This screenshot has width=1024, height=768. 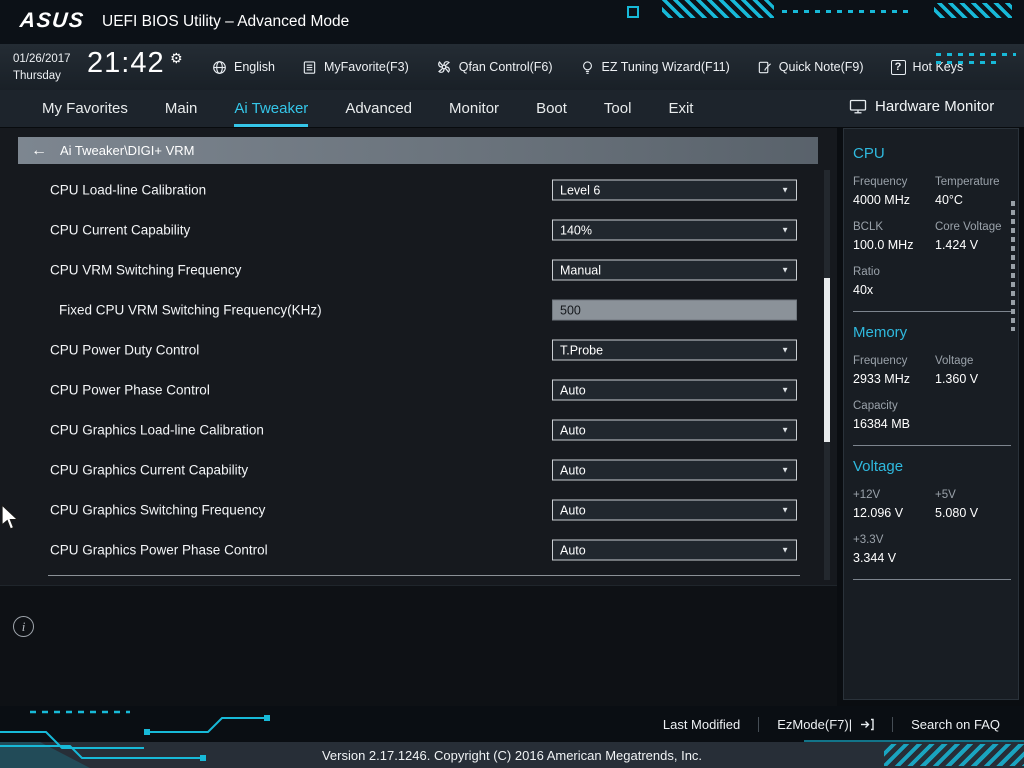 I want to click on date-display: 01/26/2017 Thursday, so click(x=42, y=67).